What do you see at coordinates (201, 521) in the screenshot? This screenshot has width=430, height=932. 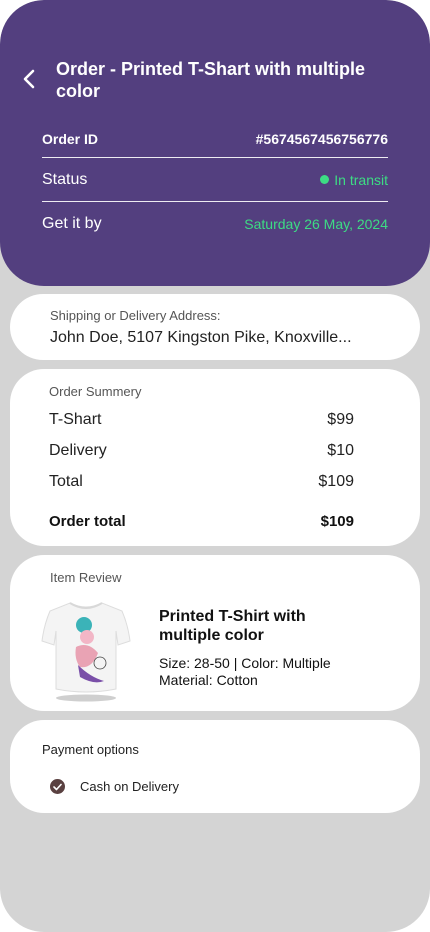 I see `order-total-row: Order total $109` at bounding box center [201, 521].